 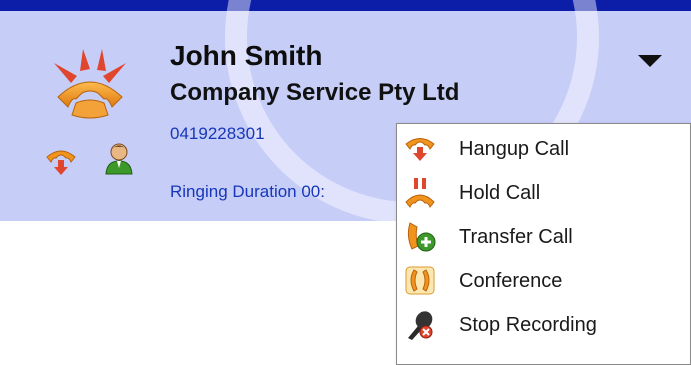 What do you see at coordinates (217, 134) in the screenshot?
I see `caller-phone-number: 0419228301` at bounding box center [217, 134].